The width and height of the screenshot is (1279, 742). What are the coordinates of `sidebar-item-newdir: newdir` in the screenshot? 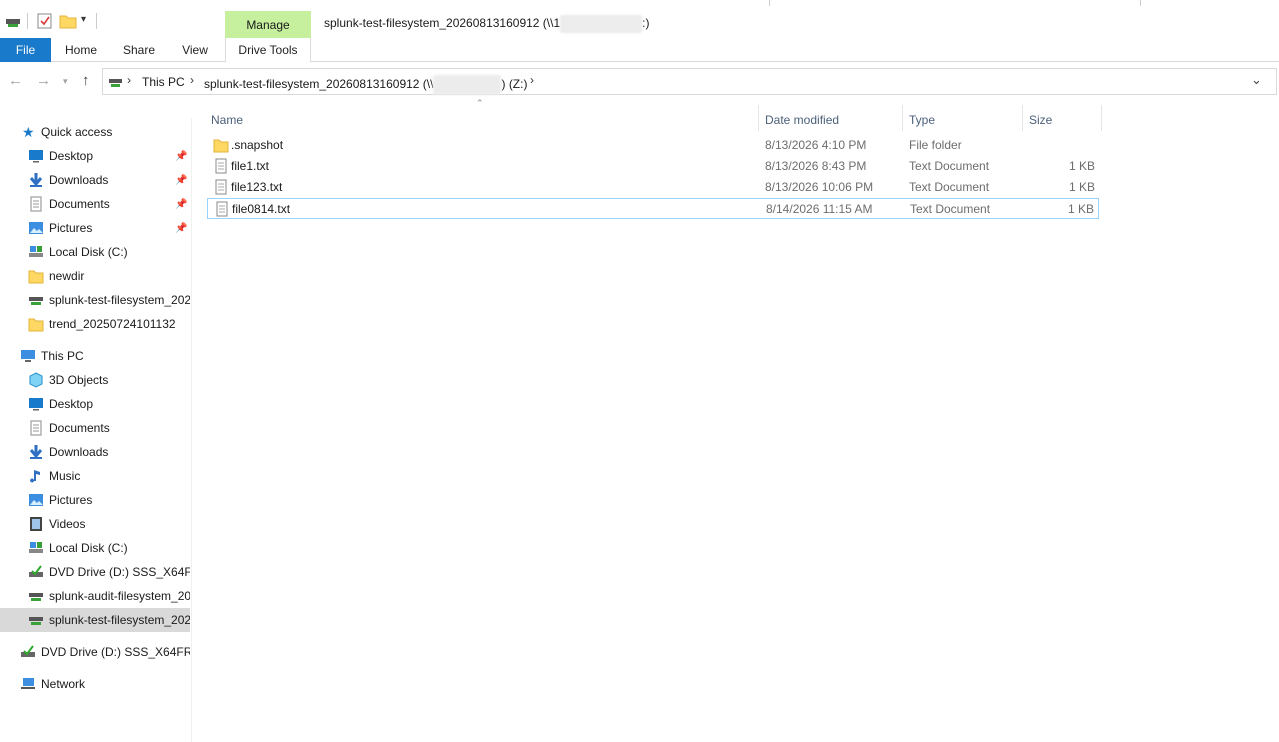 It's located at (95, 276).